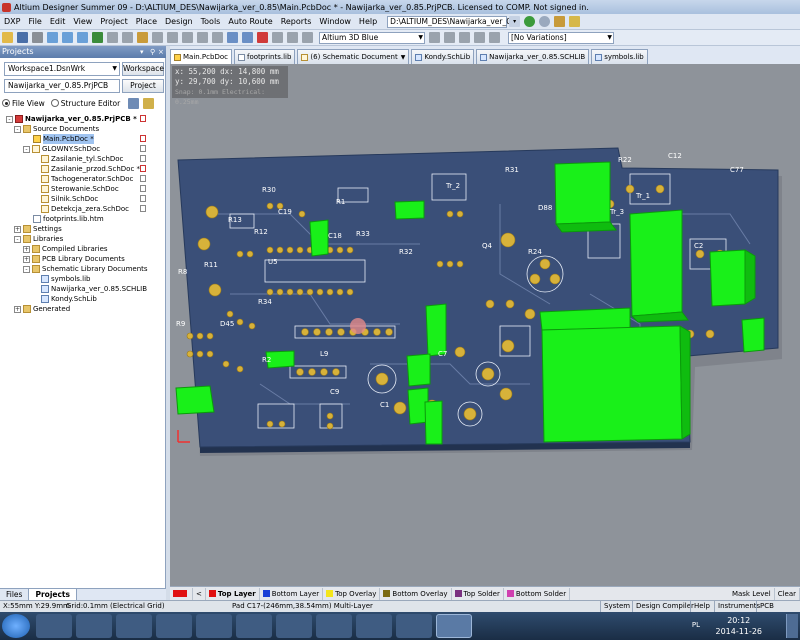 Image resolution: width=800 pixels, height=640 pixels. What do you see at coordinates (233, 593) in the screenshot?
I see `layer-tab-top-layer: Top Layer` at bounding box center [233, 593].